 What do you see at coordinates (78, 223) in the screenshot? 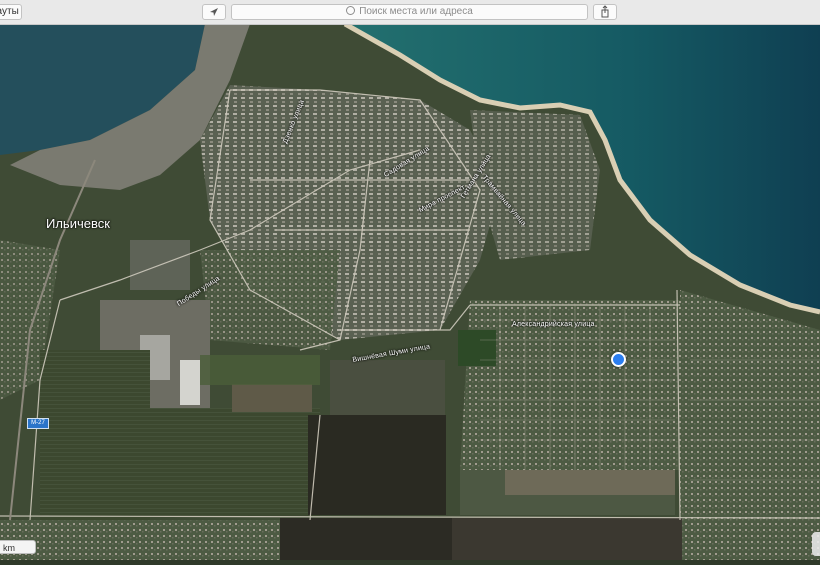
I see `city-label: Ильичевск` at bounding box center [78, 223].